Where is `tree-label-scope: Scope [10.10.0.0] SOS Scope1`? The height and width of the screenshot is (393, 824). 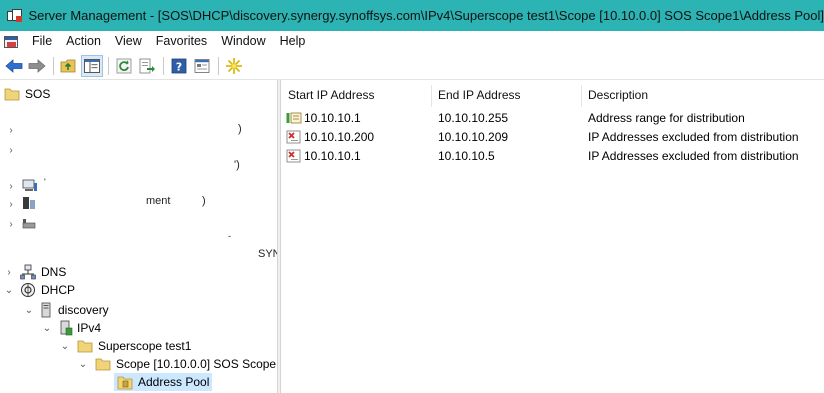 tree-label-scope: Scope [10.10.0.0] SOS Scope1 is located at coordinates (196, 364).